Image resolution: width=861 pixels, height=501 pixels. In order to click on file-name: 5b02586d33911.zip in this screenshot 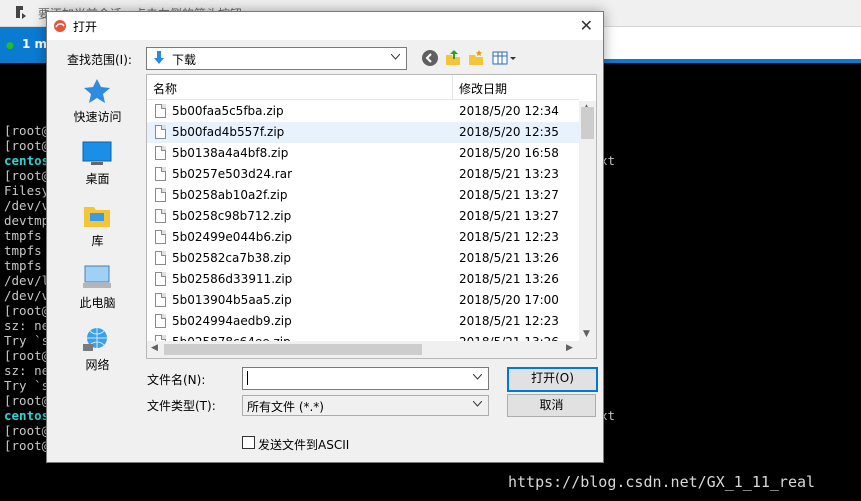, I will do `click(232, 279)`.